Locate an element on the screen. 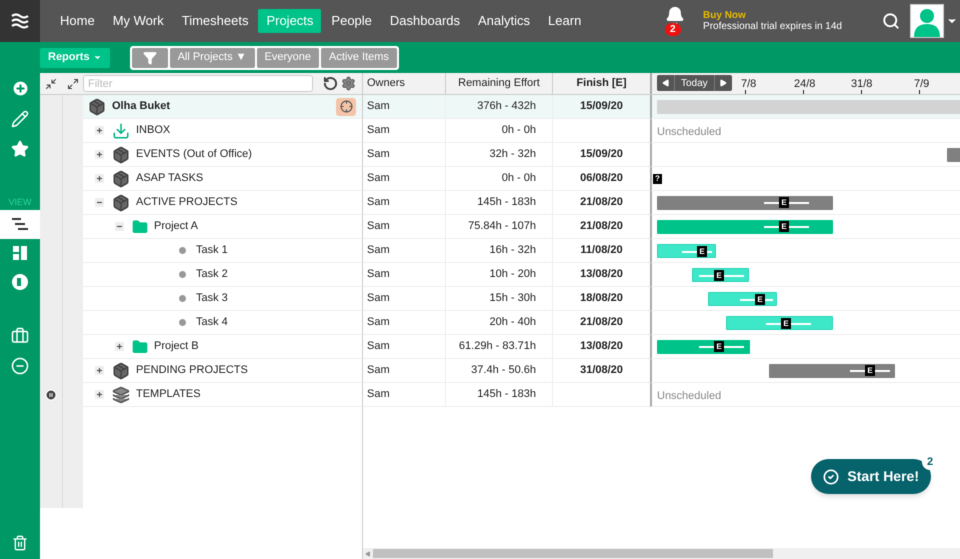 This screenshot has height=559, width=960. buy-now-link: Buy Now is located at coordinates (772, 15).